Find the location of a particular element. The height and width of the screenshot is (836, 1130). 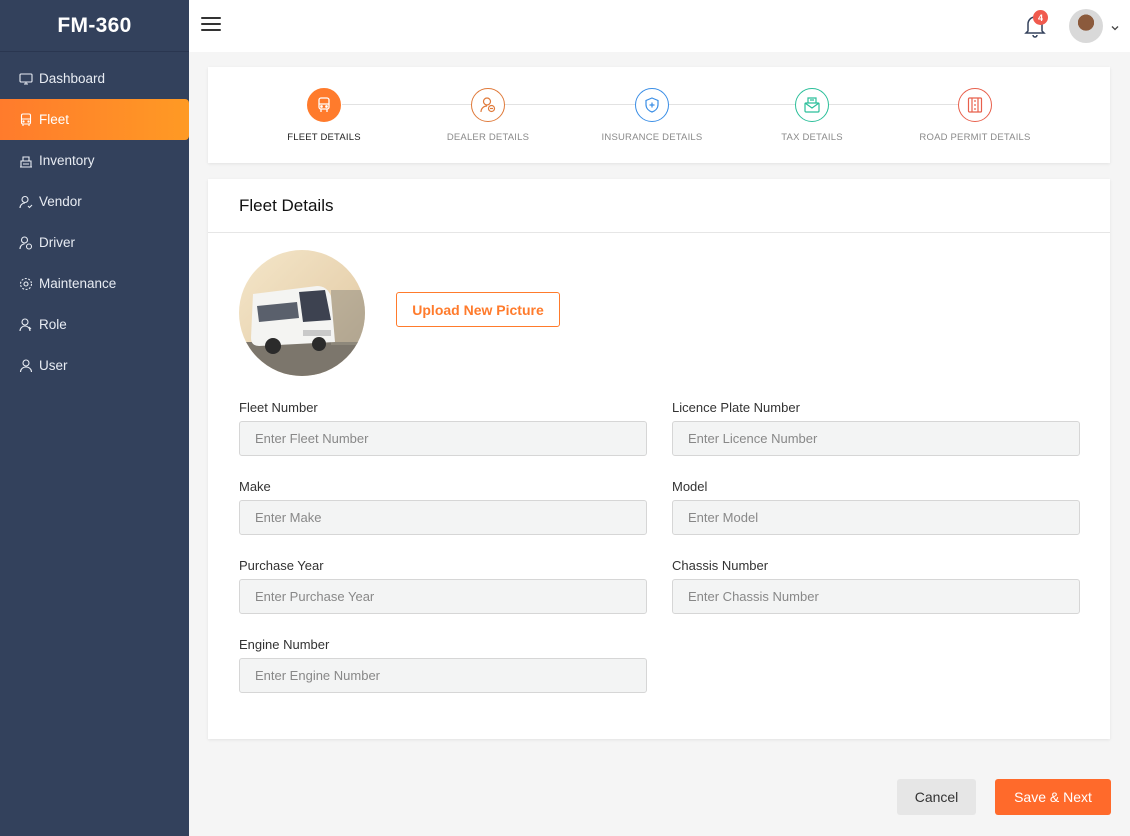

driver-icon is located at coordinates (25, 242).